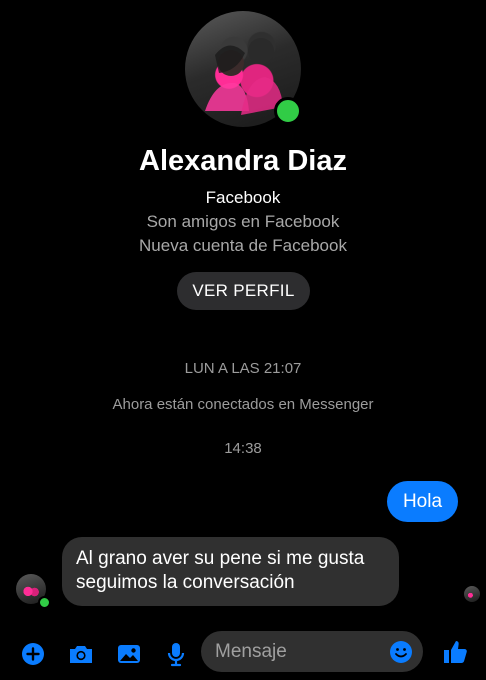  I want to click on camera-icon, so click(81, 654).